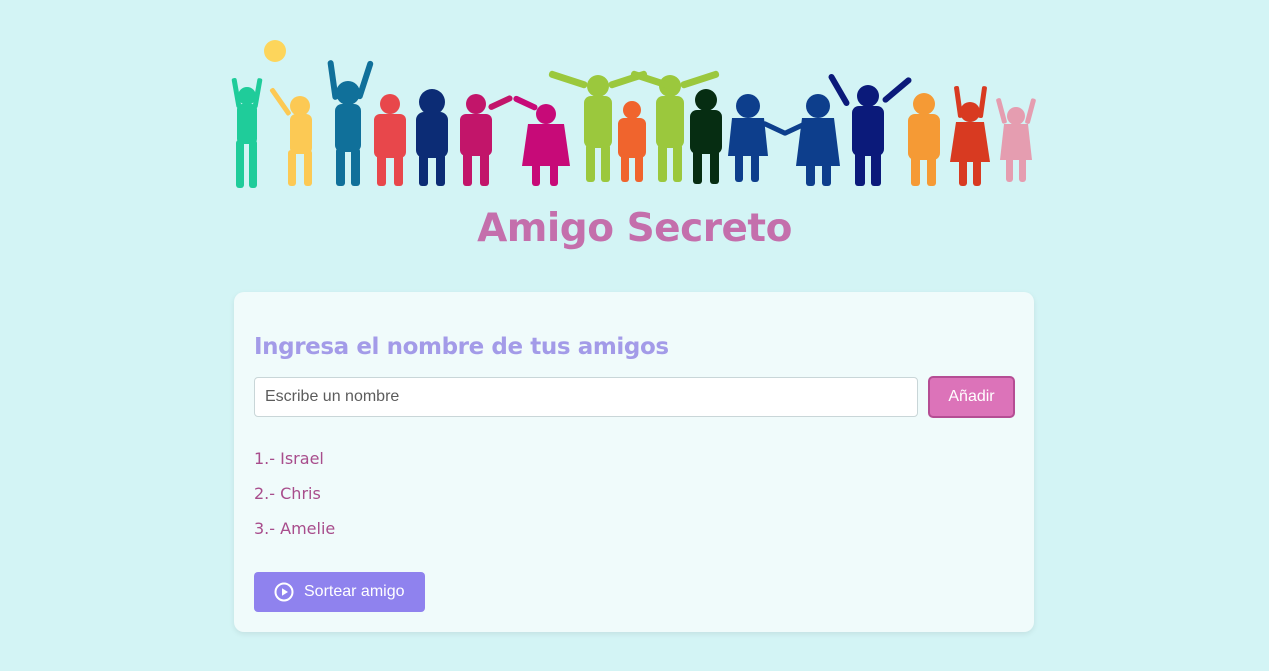  Describe the element at coordinates (461, 347) in the screenshot. I see `card-heading: Ingresa el nombre de tus amigos` at that location.